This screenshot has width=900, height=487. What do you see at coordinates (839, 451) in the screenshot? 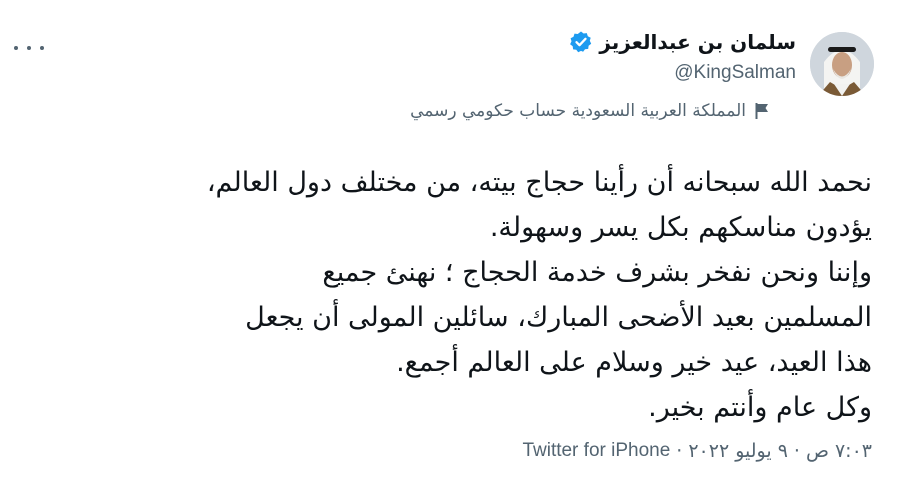
I see `tweet-time: ٧:٠٣ ص` at bounding box center [839, 451].